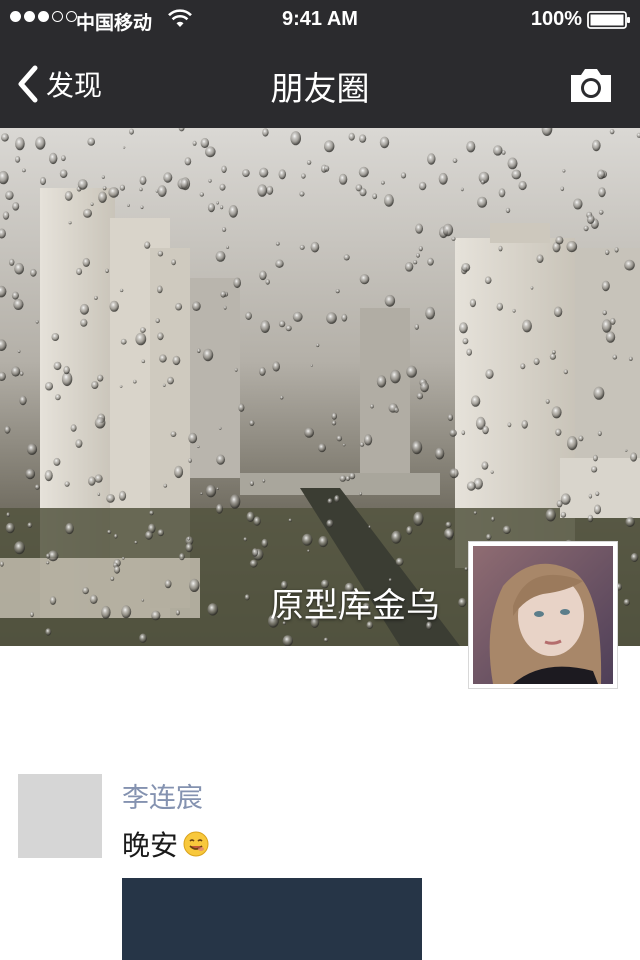 The image size is (640, 960). Describe the element at coordinates (320, 88) in the screenshot. I see `page-title: 朋友圈` at that location.